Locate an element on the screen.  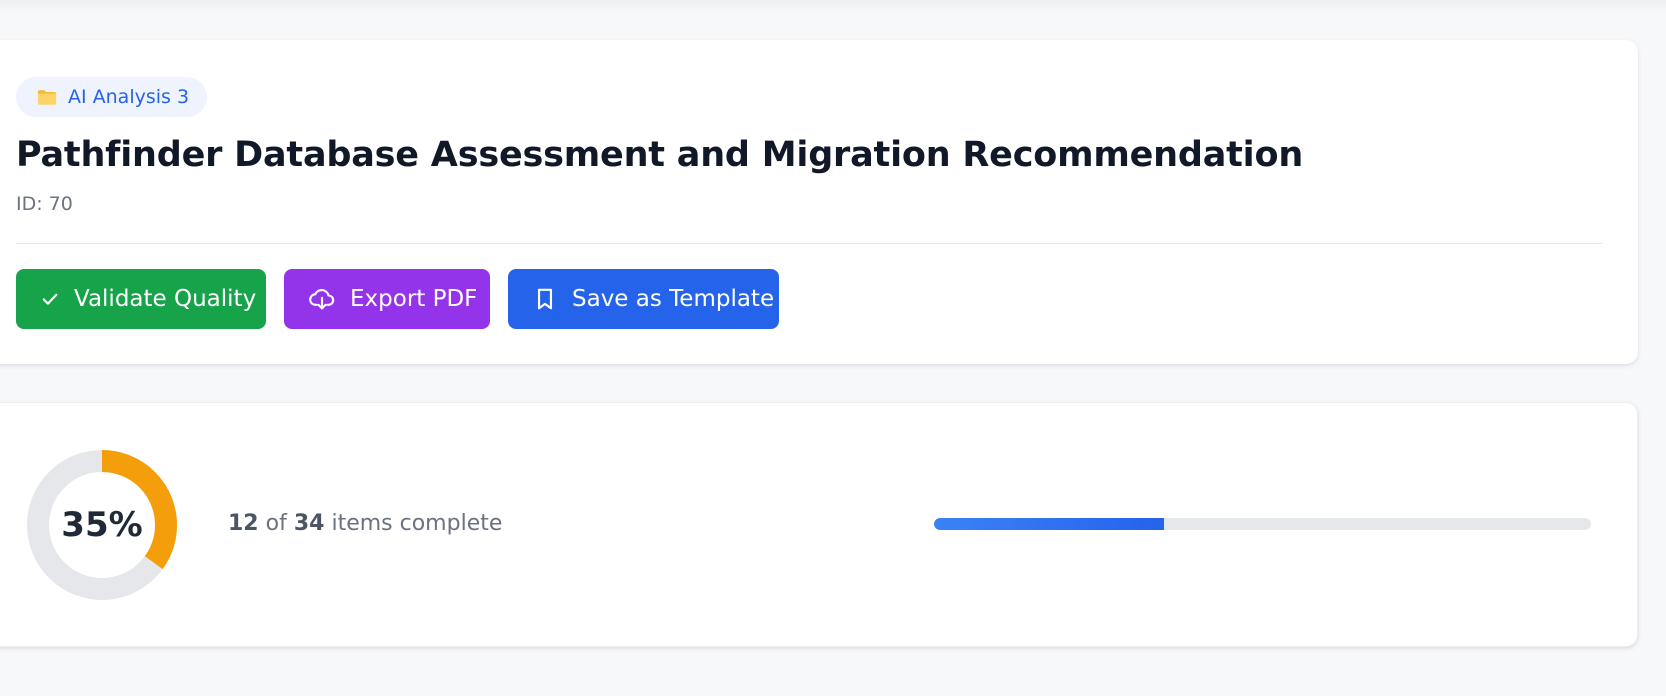
items-complete-text: 12 of 34 items complete is located at coordinates (365, 523).